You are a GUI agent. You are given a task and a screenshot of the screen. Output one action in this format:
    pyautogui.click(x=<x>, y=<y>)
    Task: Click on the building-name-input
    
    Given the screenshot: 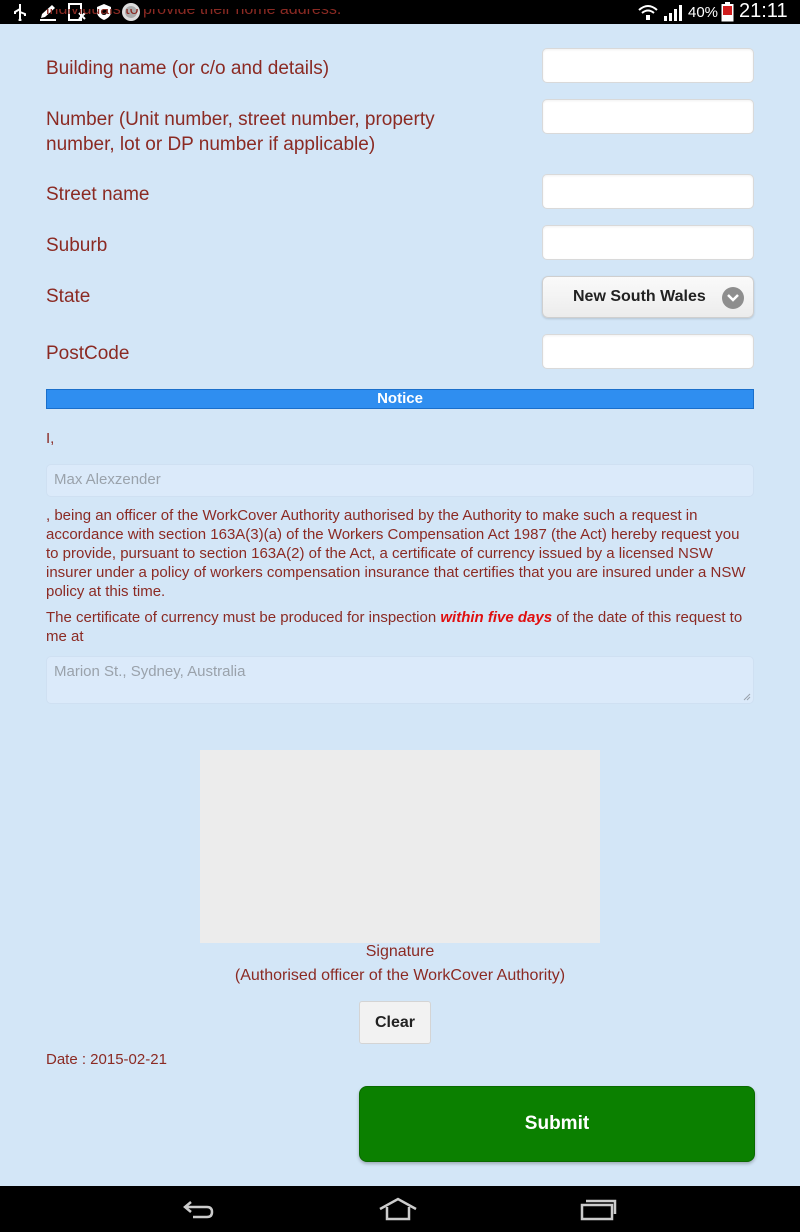 What is the action you would take?
    pyautogui.click(x=648, y=65)
    